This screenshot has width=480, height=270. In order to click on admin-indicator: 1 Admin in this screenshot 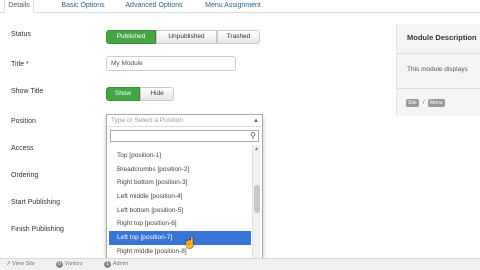, I will do `click(116, 264)`.